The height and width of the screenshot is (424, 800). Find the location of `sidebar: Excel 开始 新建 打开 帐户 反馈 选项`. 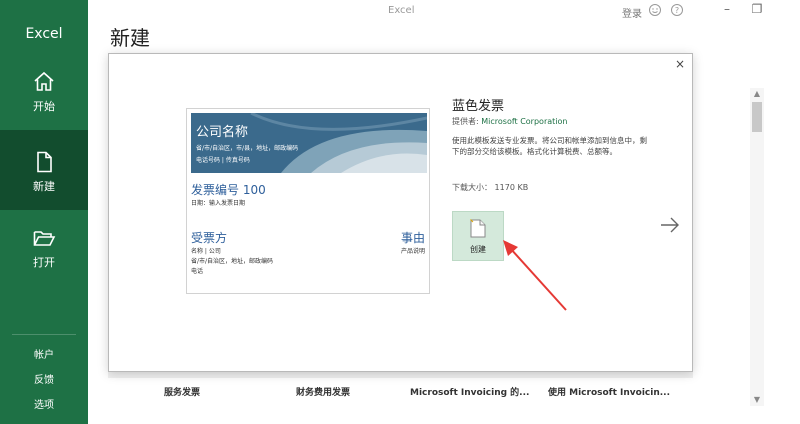

sidebar: Excel 开始 新建 打开 帐户 反馈 选项 is located at coordinates (44, 212).